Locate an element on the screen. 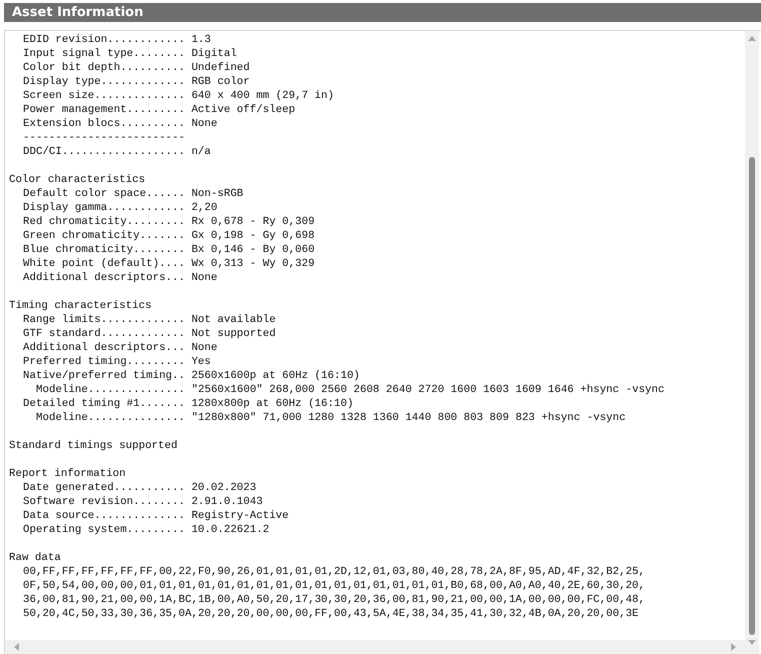 This screenshot has width=761, height=654. field-value: Undefined is located at coordinates (220, 68).